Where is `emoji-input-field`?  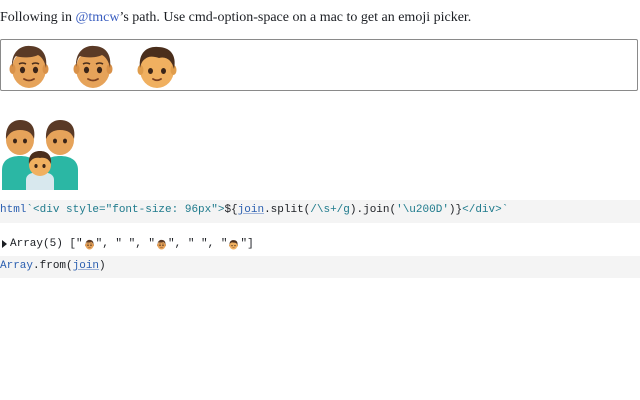
emoji-input-field is located at coordinates (319, 65).